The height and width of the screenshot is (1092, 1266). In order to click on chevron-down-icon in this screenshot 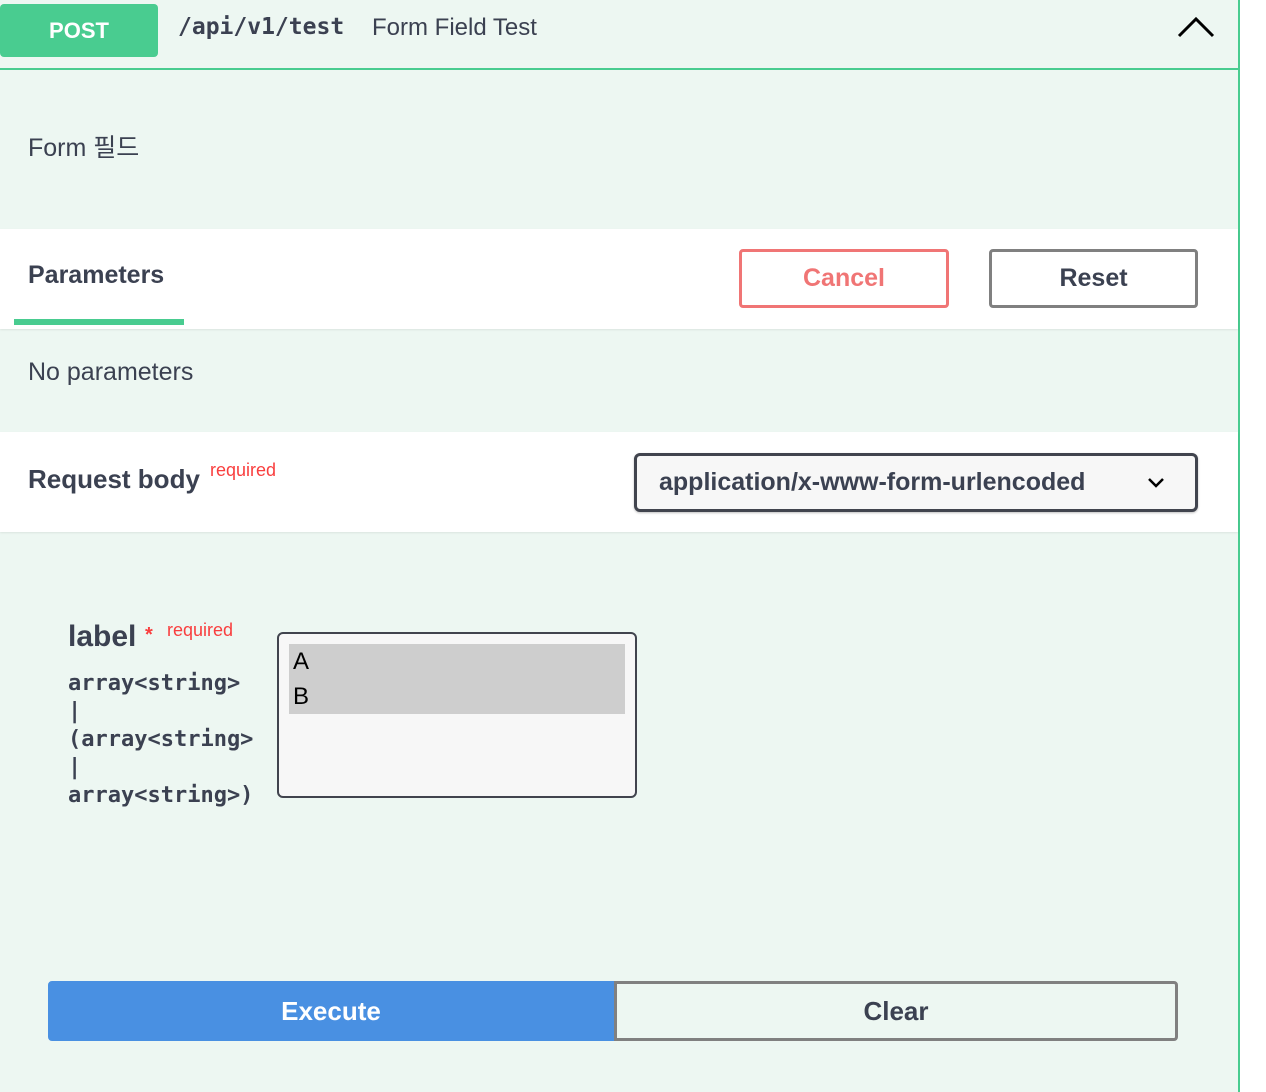, I will do `click(1156, 483)`.